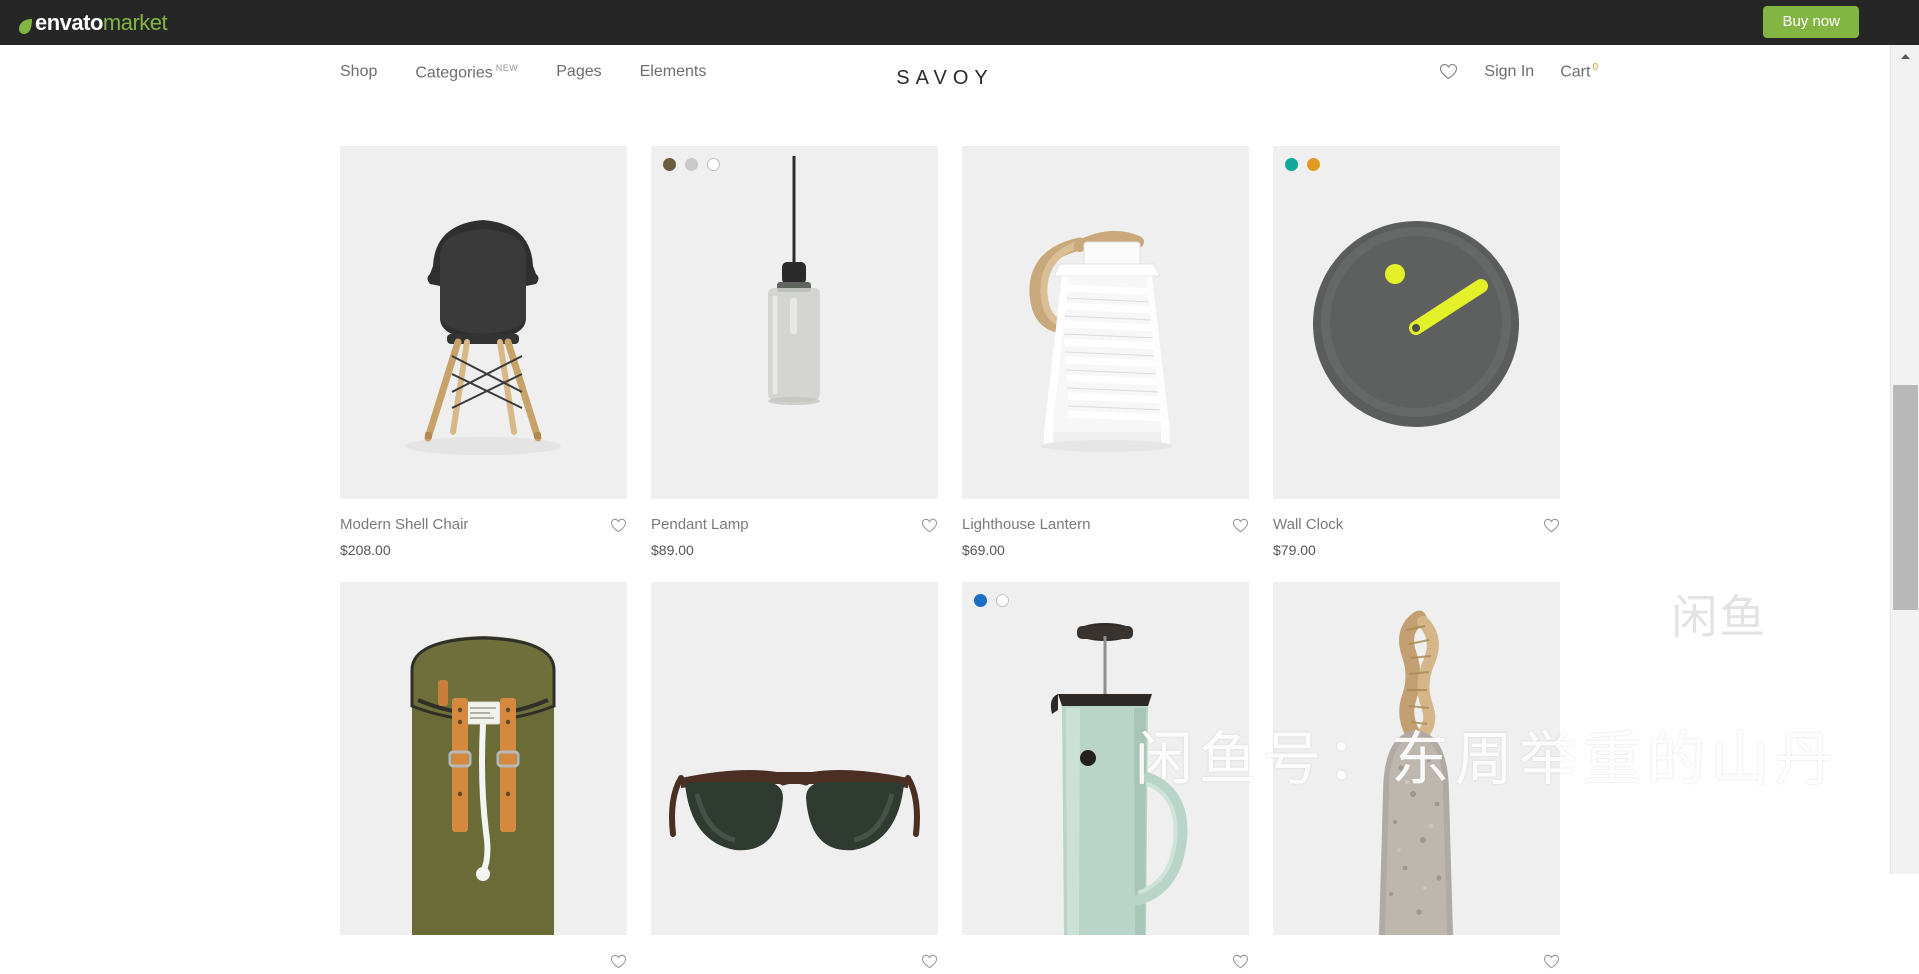 The image size is (1919, 974). I want to click on product-card: Lighthouse Lantern $69.00, so click(1105, 352).